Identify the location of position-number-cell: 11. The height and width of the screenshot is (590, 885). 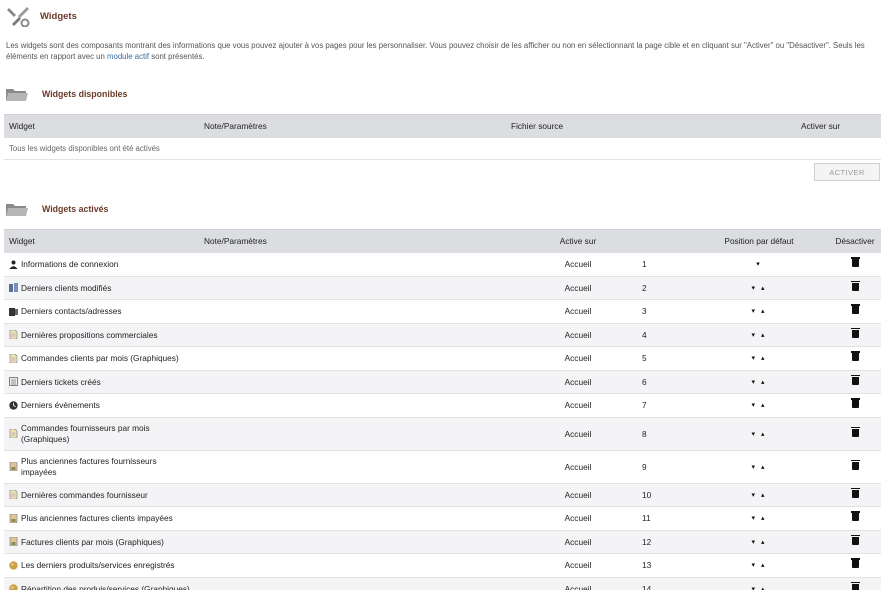
(663, 518).